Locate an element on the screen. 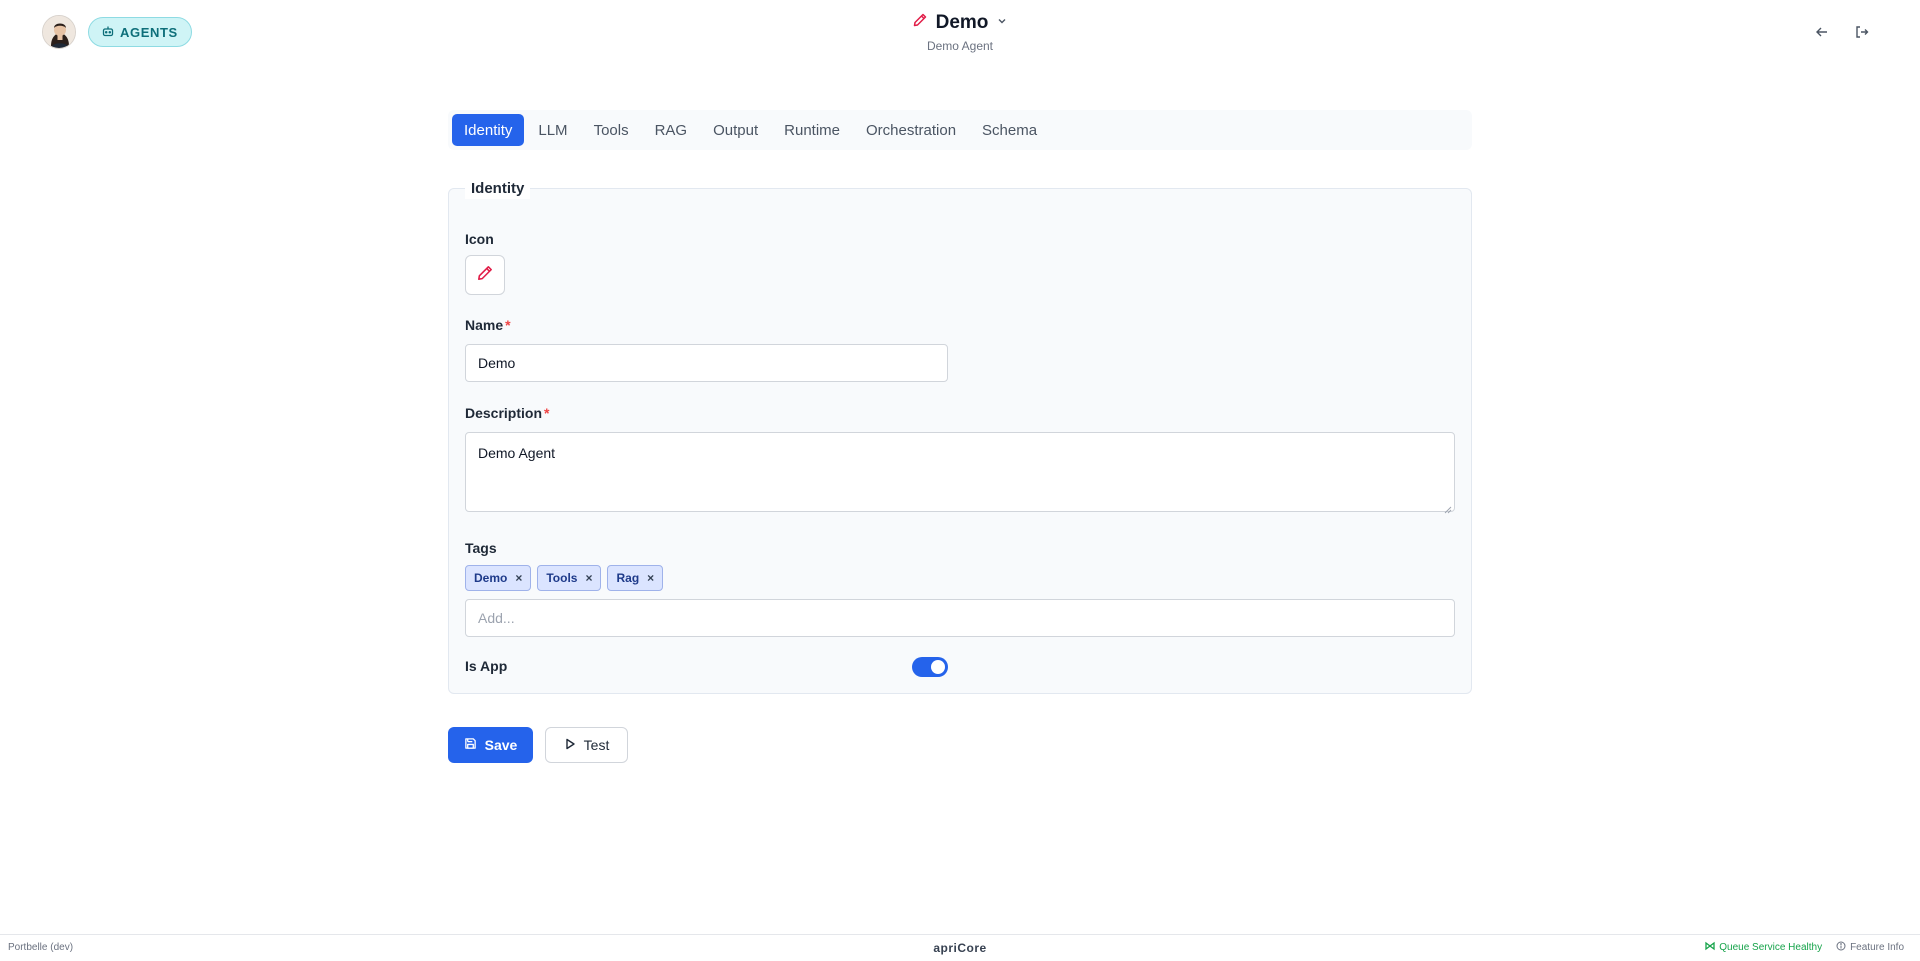  arrow-left-icon is located at coordinates (1822, 32).